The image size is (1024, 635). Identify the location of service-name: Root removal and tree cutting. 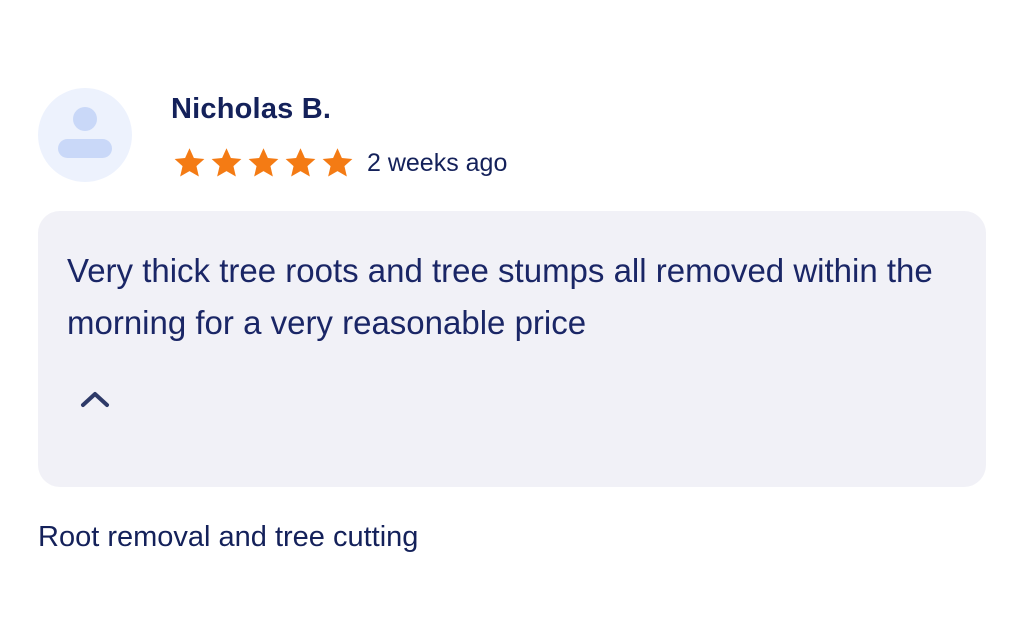
(228, 537).